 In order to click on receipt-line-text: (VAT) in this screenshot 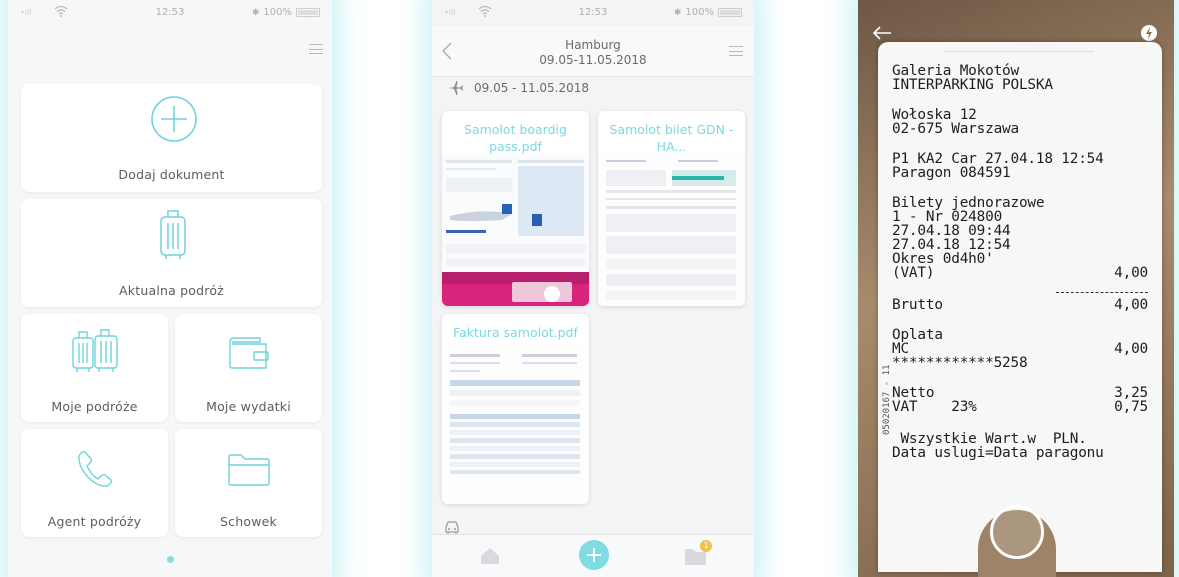, I will do `click(913, 273)`.